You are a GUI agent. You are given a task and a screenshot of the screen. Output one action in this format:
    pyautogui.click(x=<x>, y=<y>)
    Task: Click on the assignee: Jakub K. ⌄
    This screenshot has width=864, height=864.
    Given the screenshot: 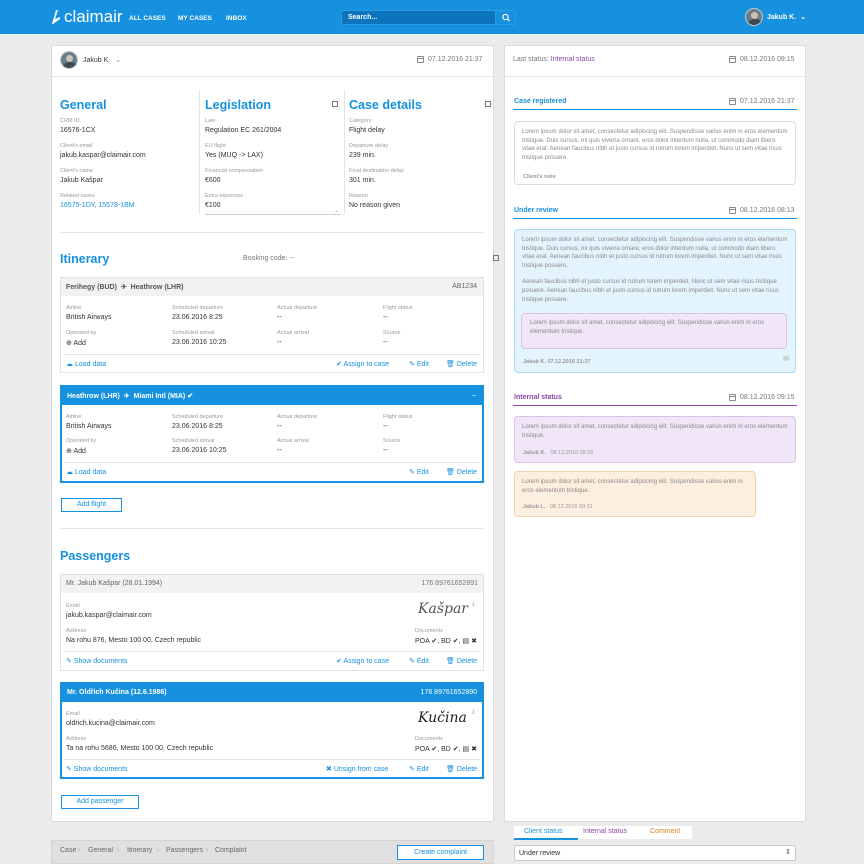 What is the action you would take?
    pyautogui.click(x=90, y=60)
    